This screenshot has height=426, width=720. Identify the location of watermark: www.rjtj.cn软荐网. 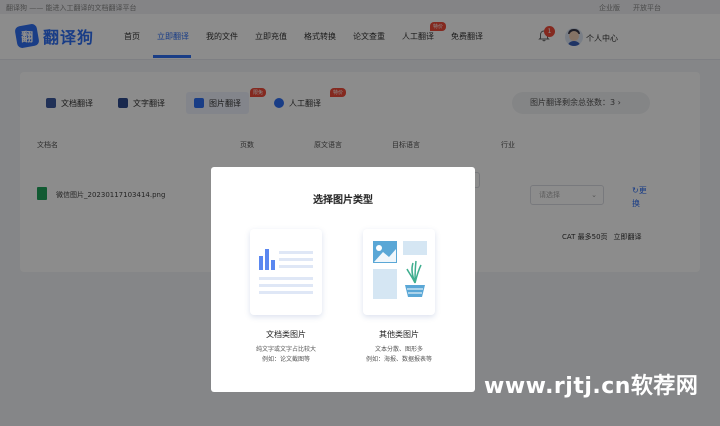
(591, 386).